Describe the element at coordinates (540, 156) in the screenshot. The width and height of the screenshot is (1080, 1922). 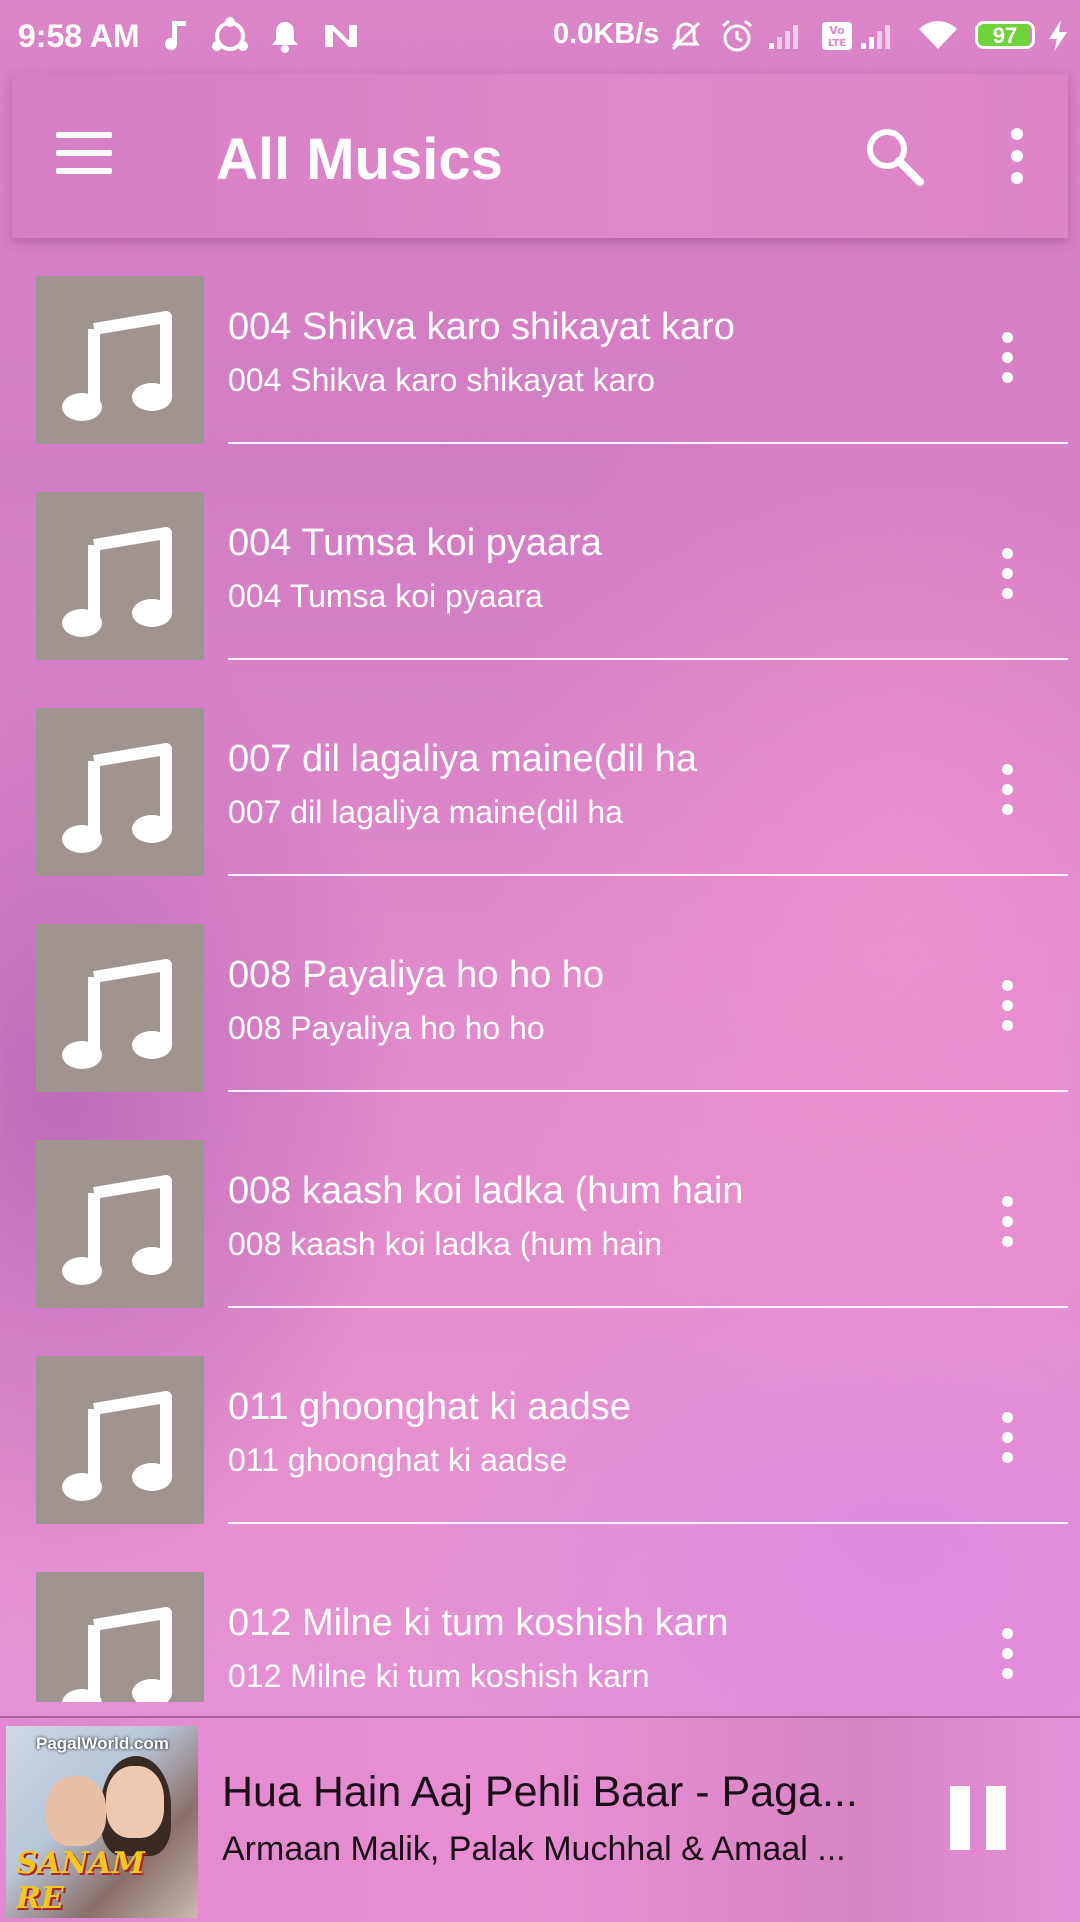
I see `app-bar: All Musics` at that location.